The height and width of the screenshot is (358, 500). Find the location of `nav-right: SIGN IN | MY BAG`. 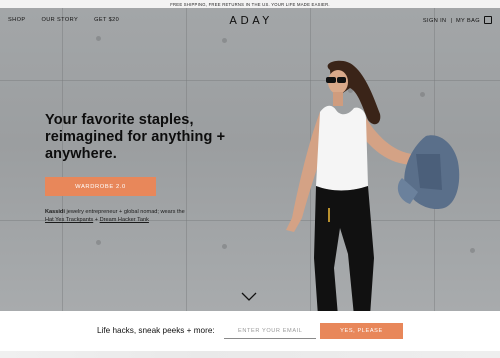

nav-right: SIGN IN | MY BAG is located at coordinates (457, 20).